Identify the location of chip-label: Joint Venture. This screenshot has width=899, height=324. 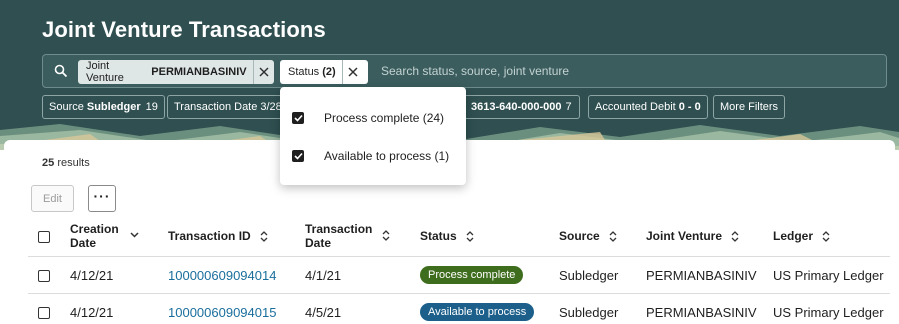
(105, 72).